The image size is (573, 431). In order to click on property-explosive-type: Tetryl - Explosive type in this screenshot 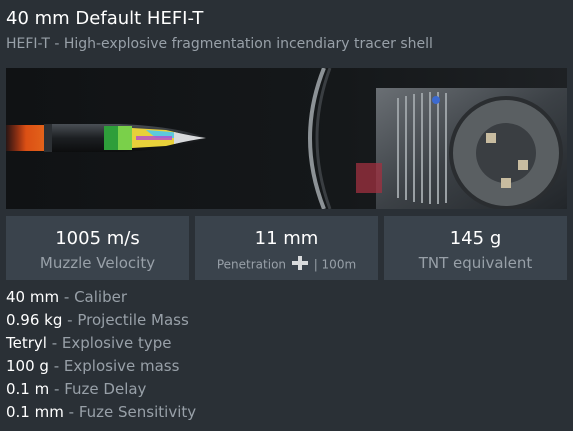, I will do `click(101, 344)`.